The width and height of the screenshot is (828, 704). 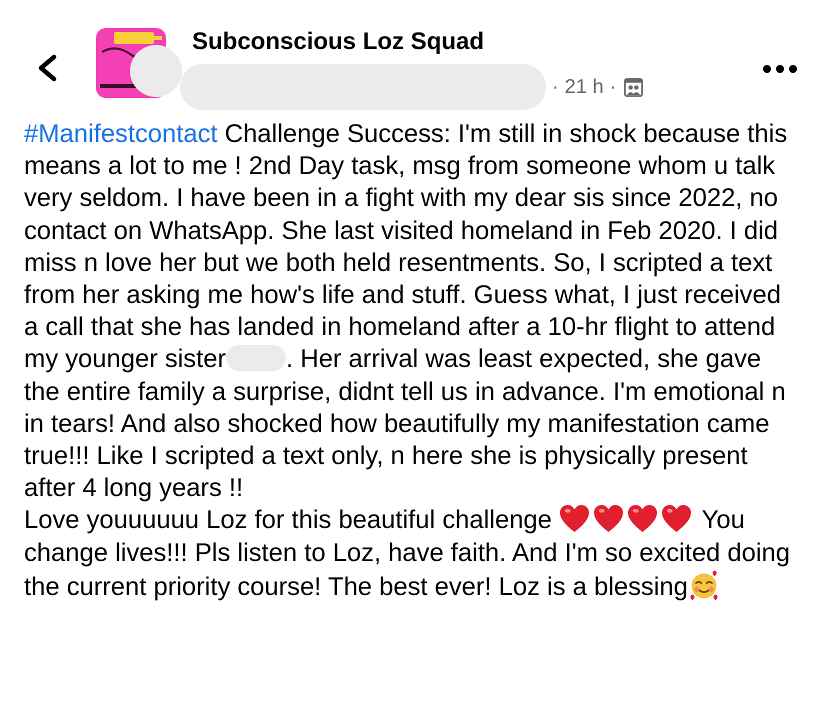 What do you see at coordinates (780, 69) in the screenshot?
I see `more-options-icon` at bounding box center [780, 69].